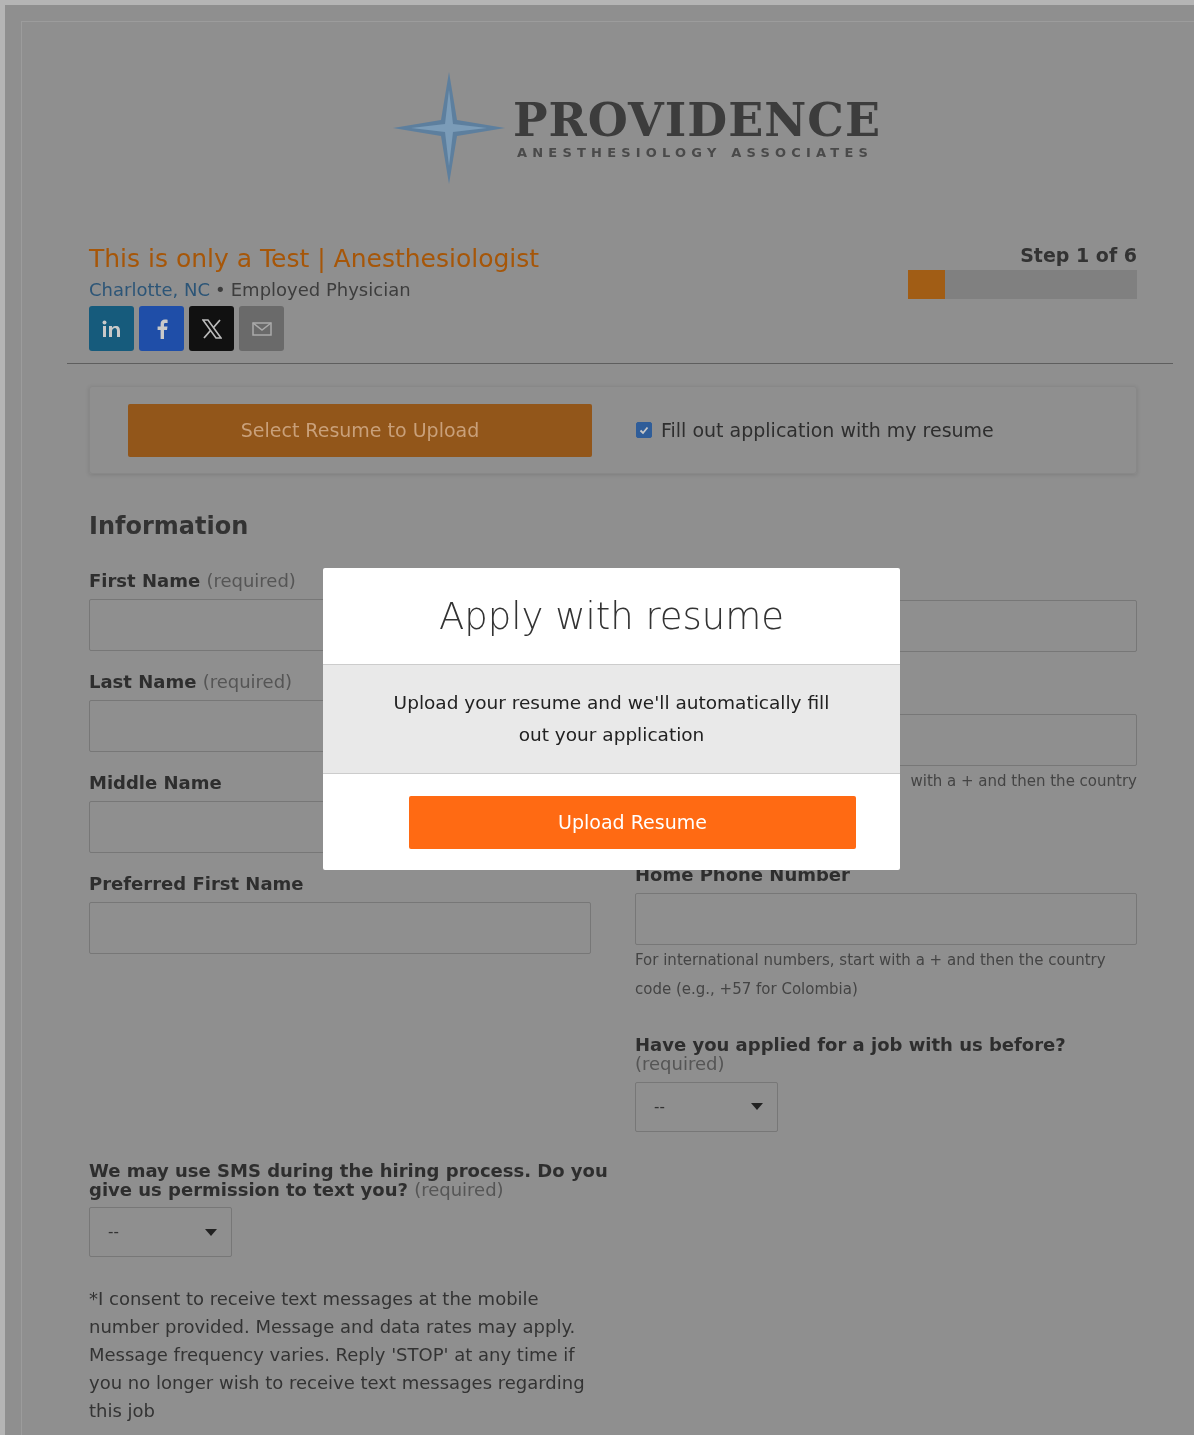 This screenshot has height=1435, width=1194. I want to click on location-link: Charlotte, NC, so click(150, 289).